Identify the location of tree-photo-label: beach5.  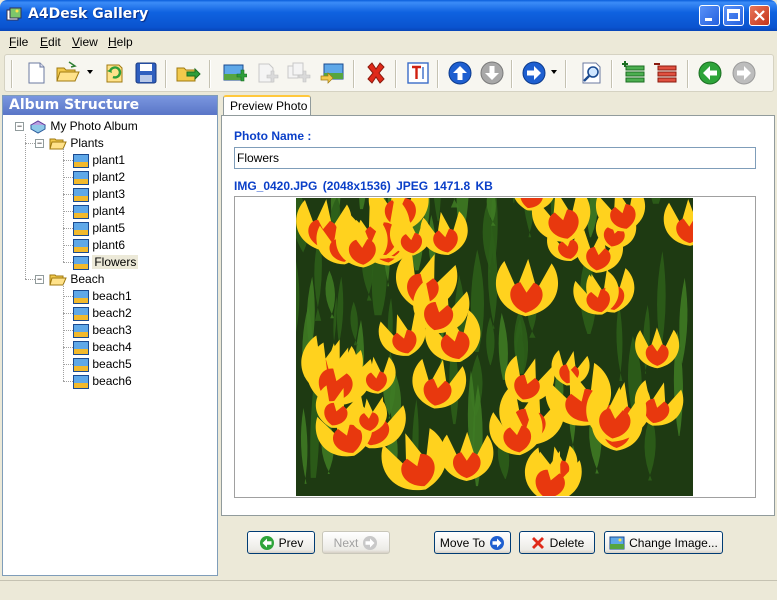
(112, 364).